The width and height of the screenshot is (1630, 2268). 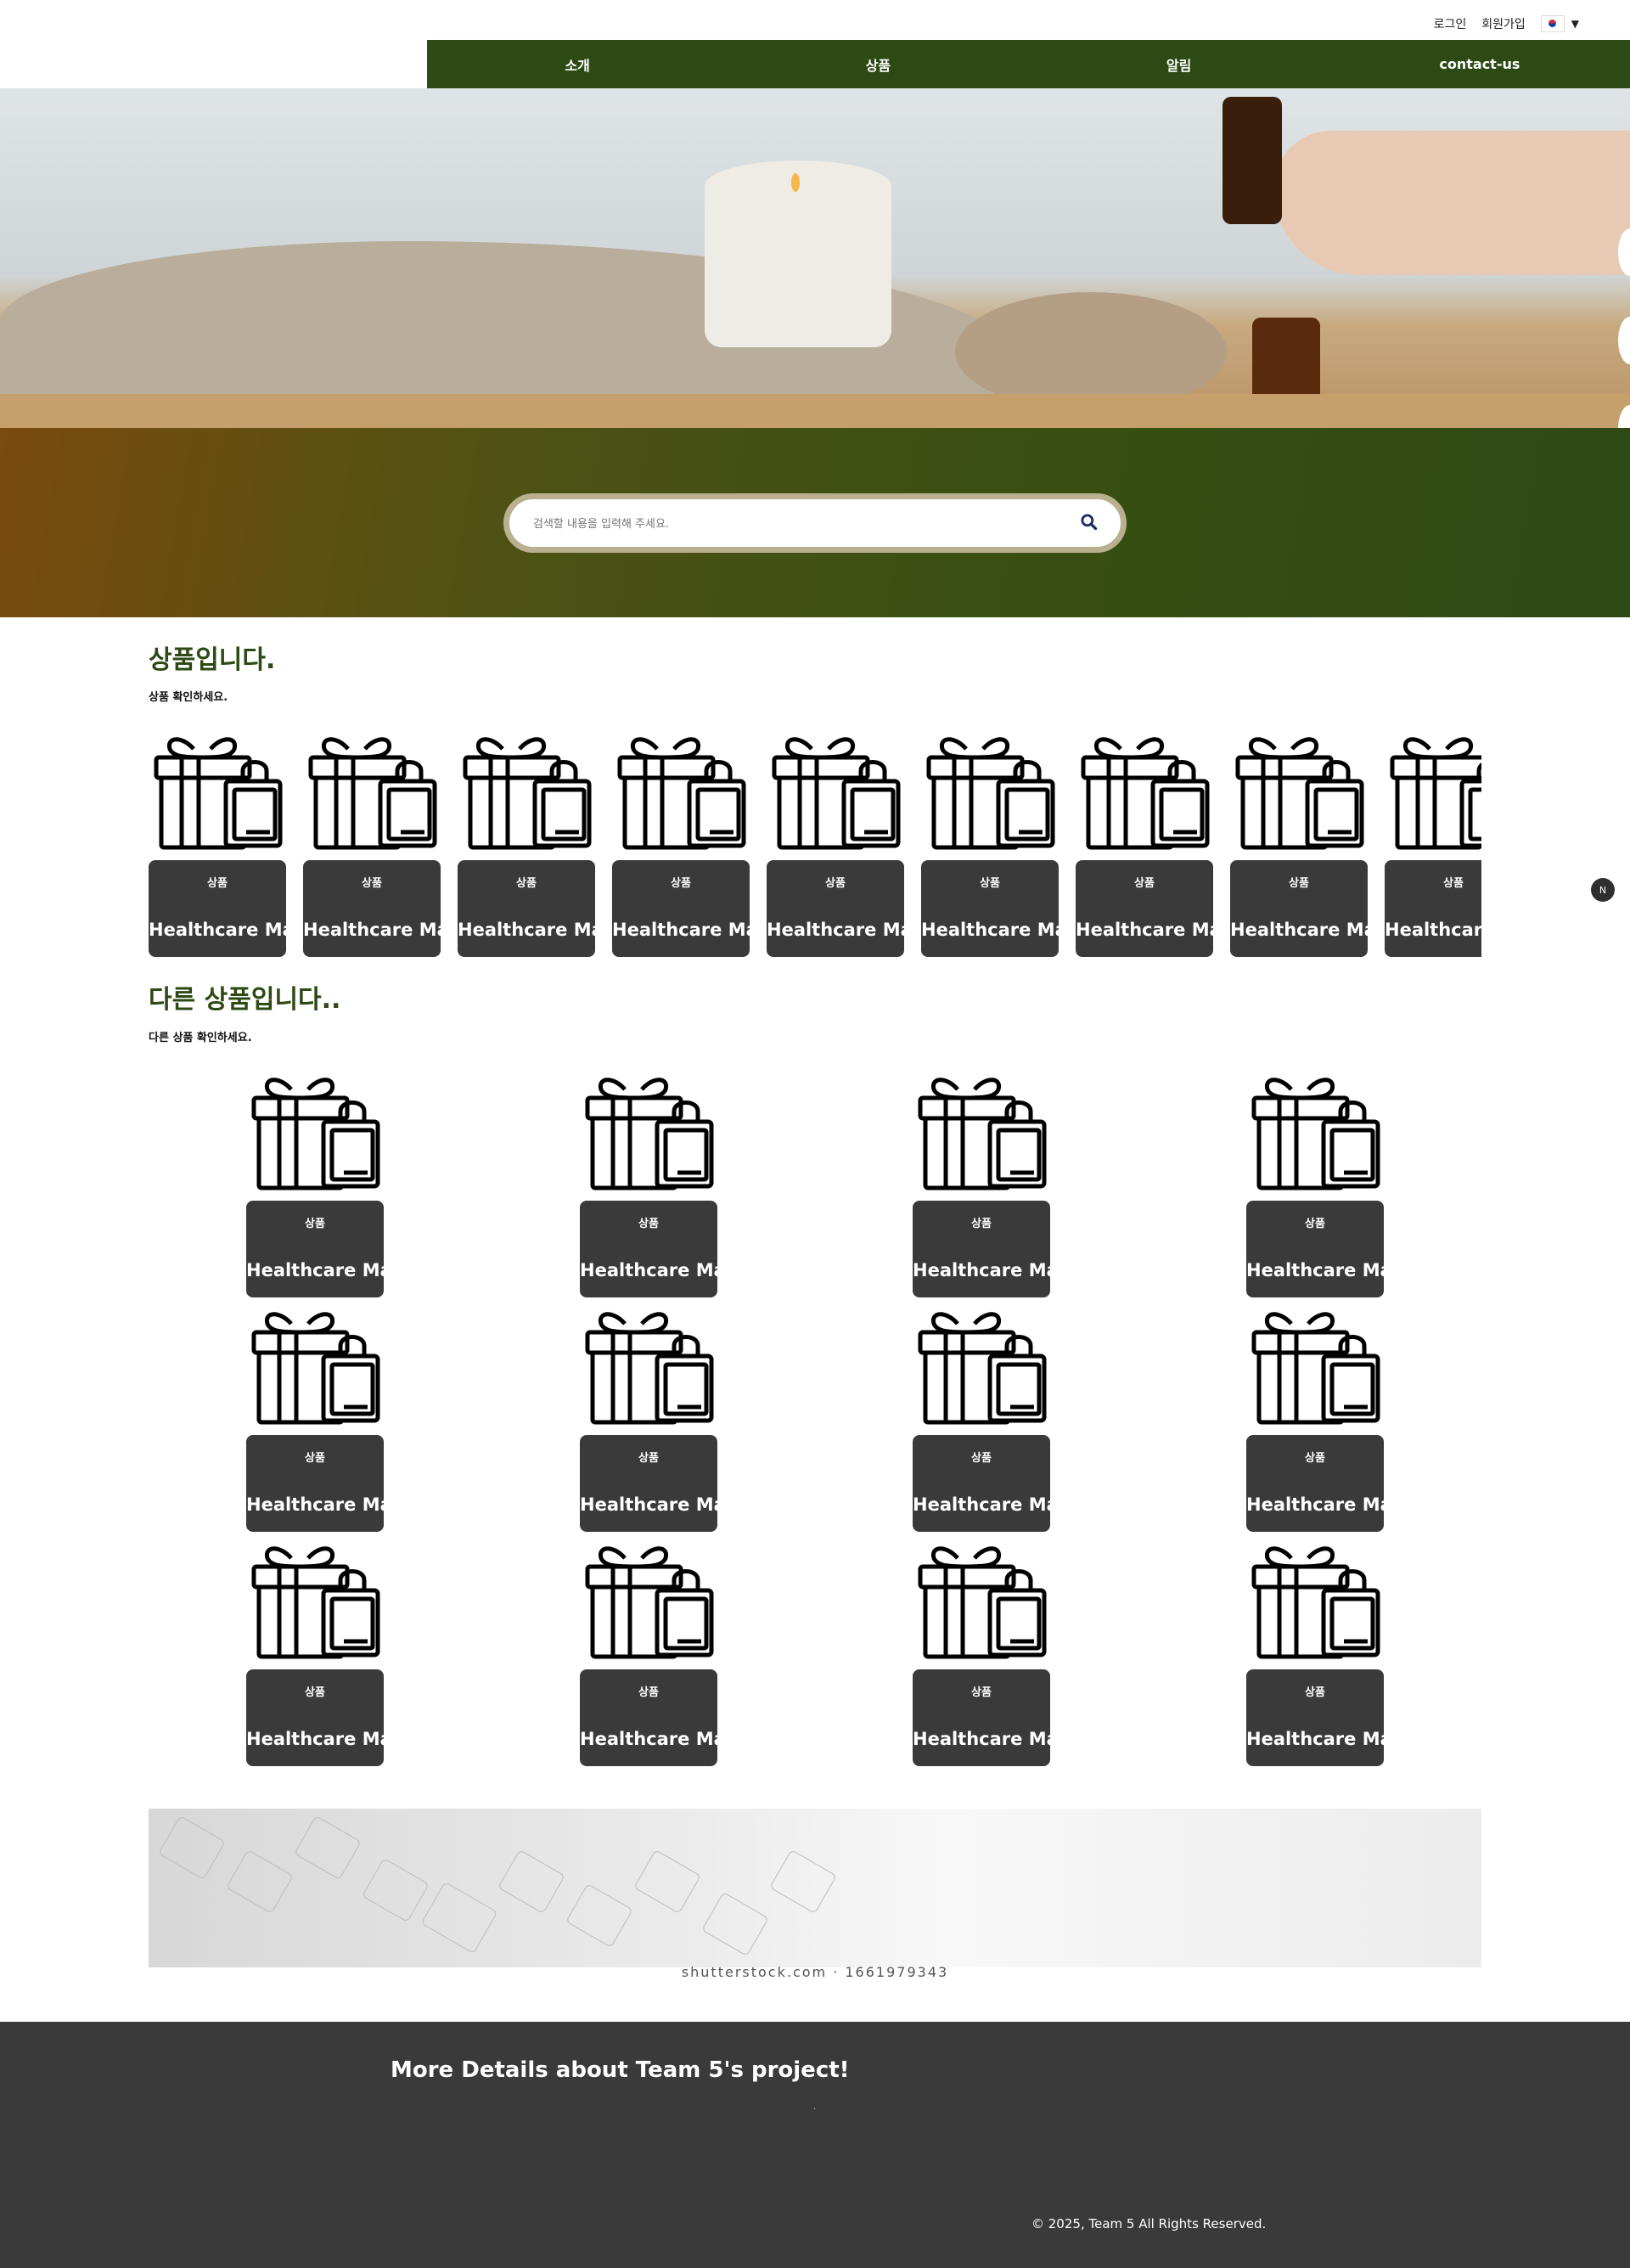 What do you see at coordinates (1603, 890) in the screenshot?
I see `floating-action-button: N` at bounding box center [1603, 890].